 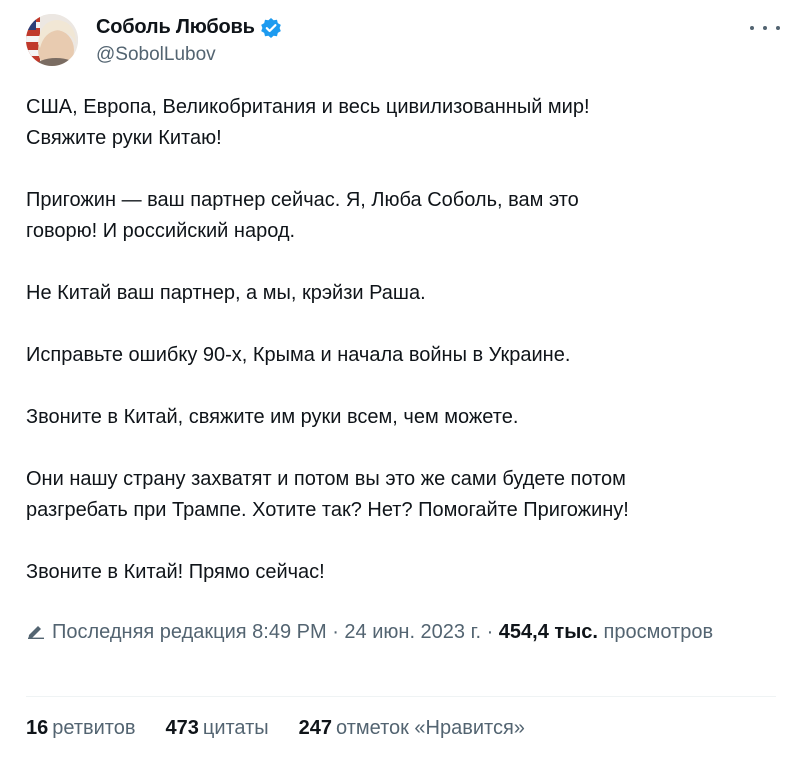 What do you see at coordinates (430, 728) in the screenshot?
I see `likes-label: отметок «Нравится»` at bounding box center [430, 728].